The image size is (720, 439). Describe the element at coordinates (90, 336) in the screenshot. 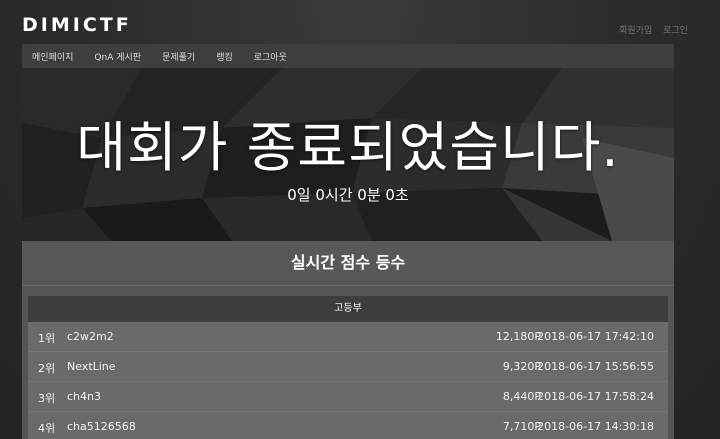

I see `team-name-cell: c2w2m2` at that location.